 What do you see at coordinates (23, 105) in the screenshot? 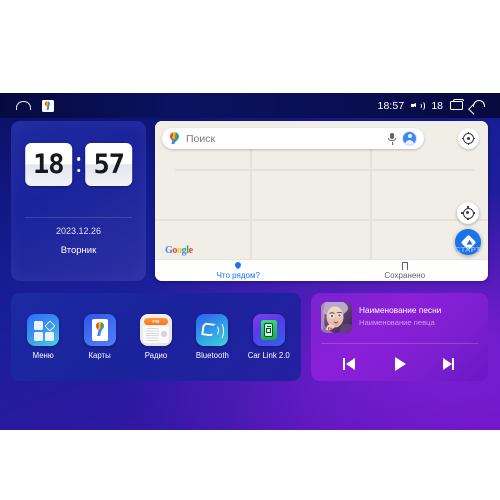
I see `home-icon` at bounding box center [23, 105].